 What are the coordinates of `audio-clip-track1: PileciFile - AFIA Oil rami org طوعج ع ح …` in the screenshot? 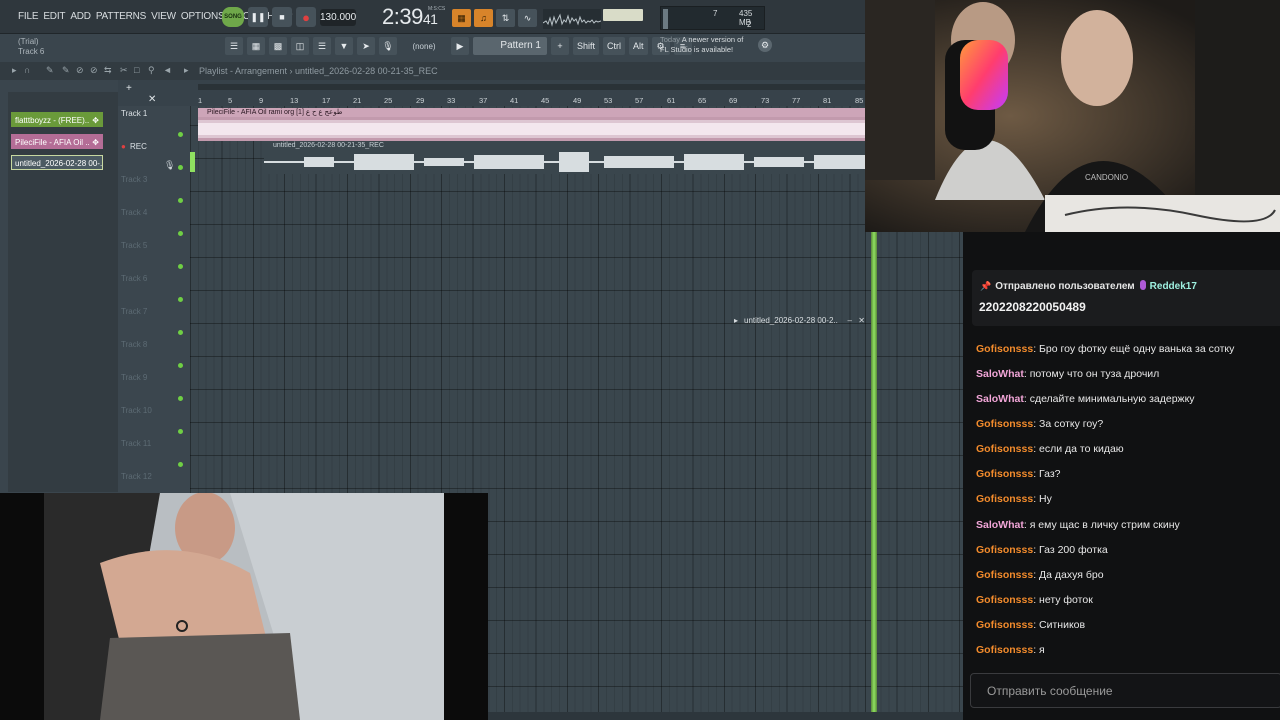 It's located at (531, 124).